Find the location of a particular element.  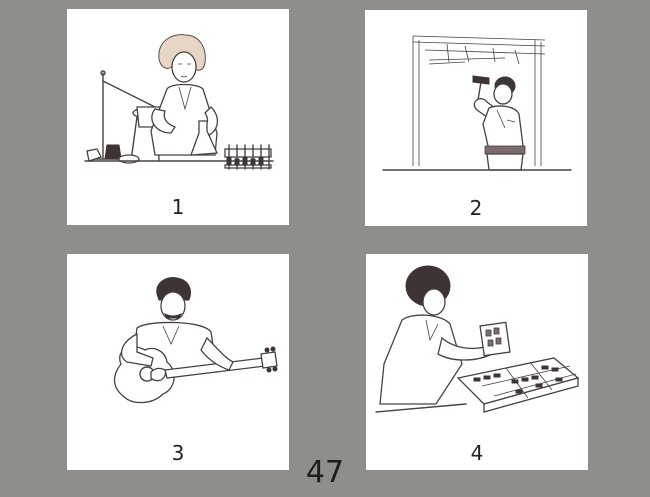

picture-card-1: 1 is located at coordinates (178, 117).